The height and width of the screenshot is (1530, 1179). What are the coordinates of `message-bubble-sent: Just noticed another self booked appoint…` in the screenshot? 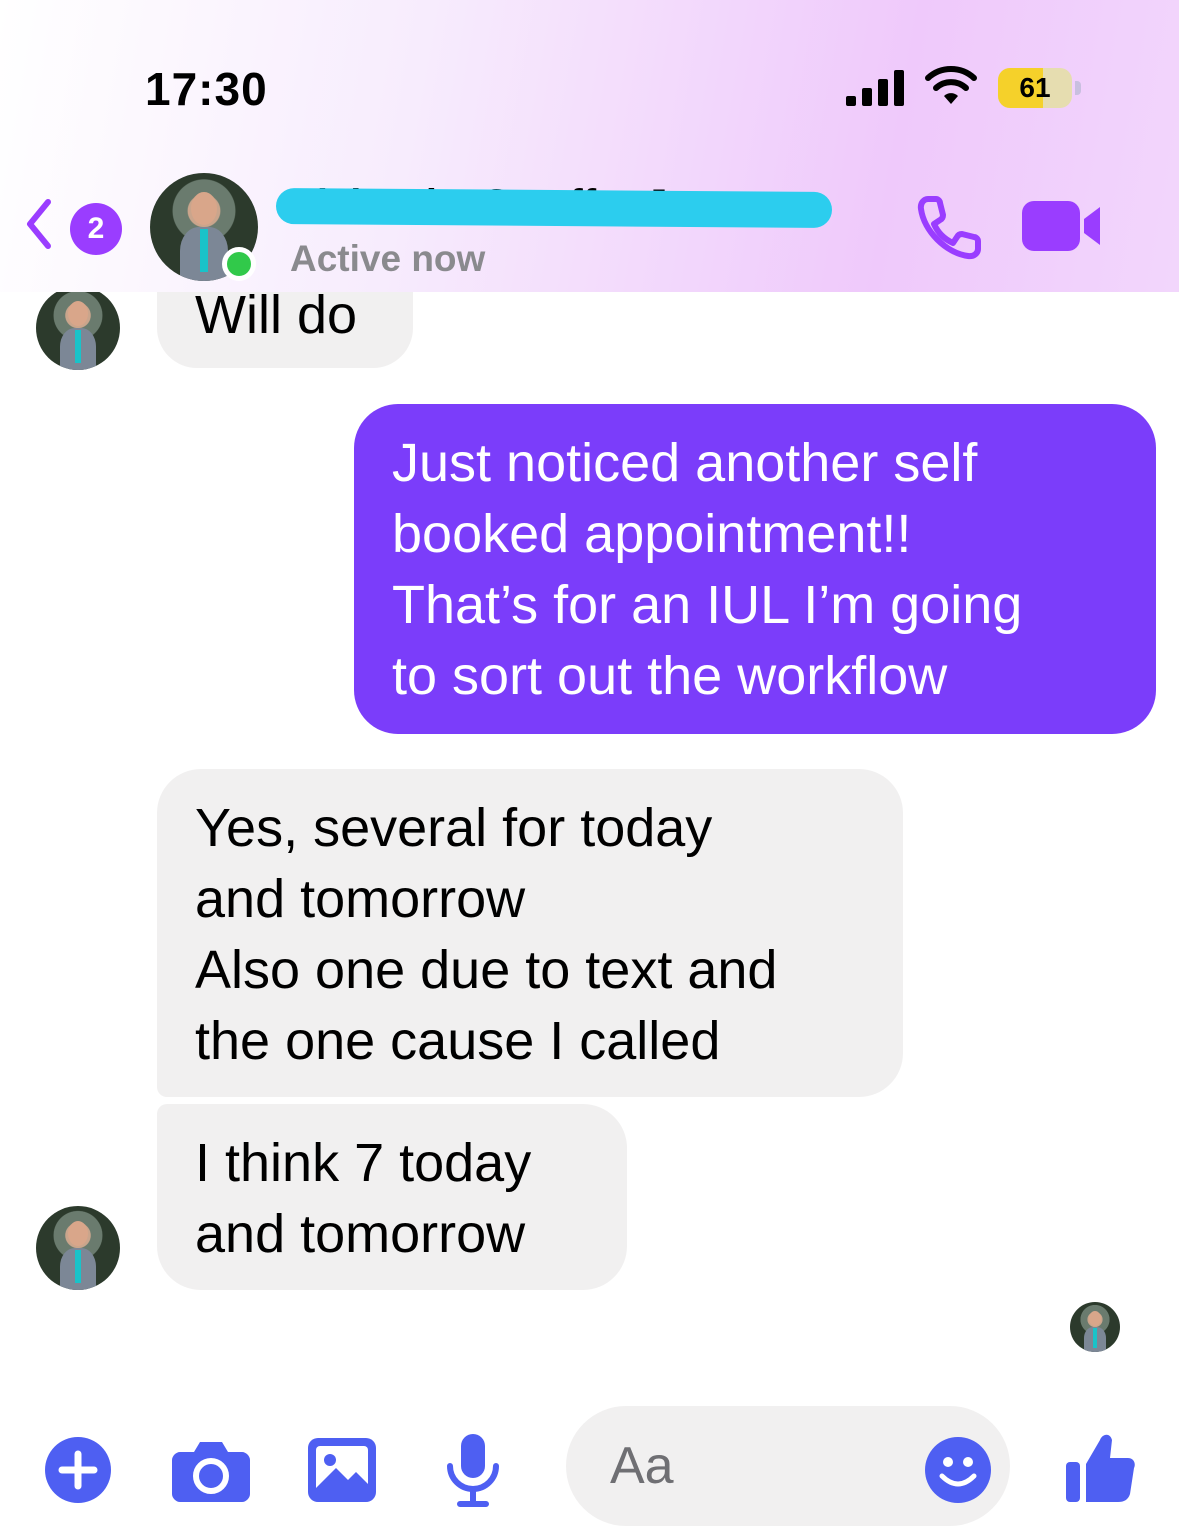 It's located at (755, 569).